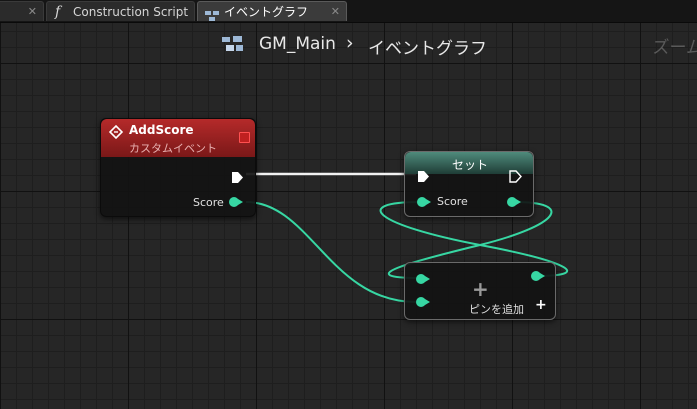 The image size is (697, 409). Describe the element at coordinates (236, 202) in the screenshot. I see `event-score-pin` at that location.